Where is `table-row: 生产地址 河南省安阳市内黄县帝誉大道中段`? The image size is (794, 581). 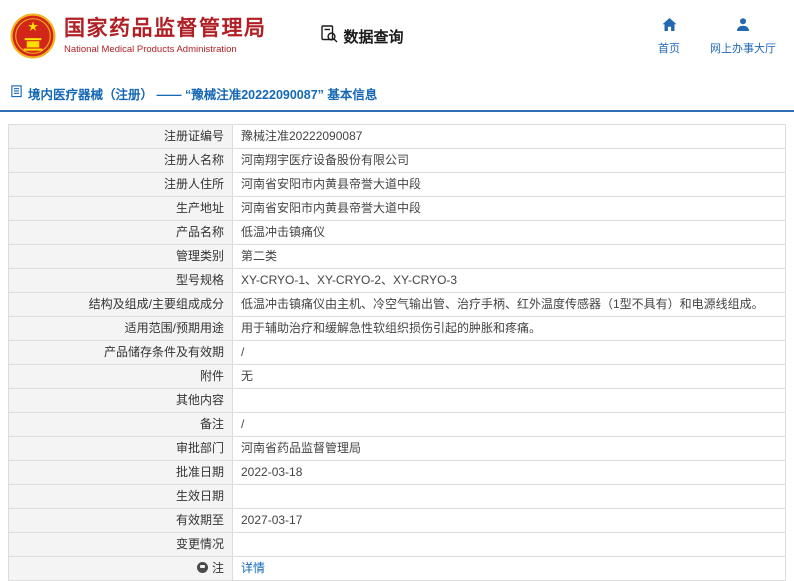 table-row: 生产地址 河南省安阳市内黄县帝誉大道中段 is located at coordinates (397, 208).